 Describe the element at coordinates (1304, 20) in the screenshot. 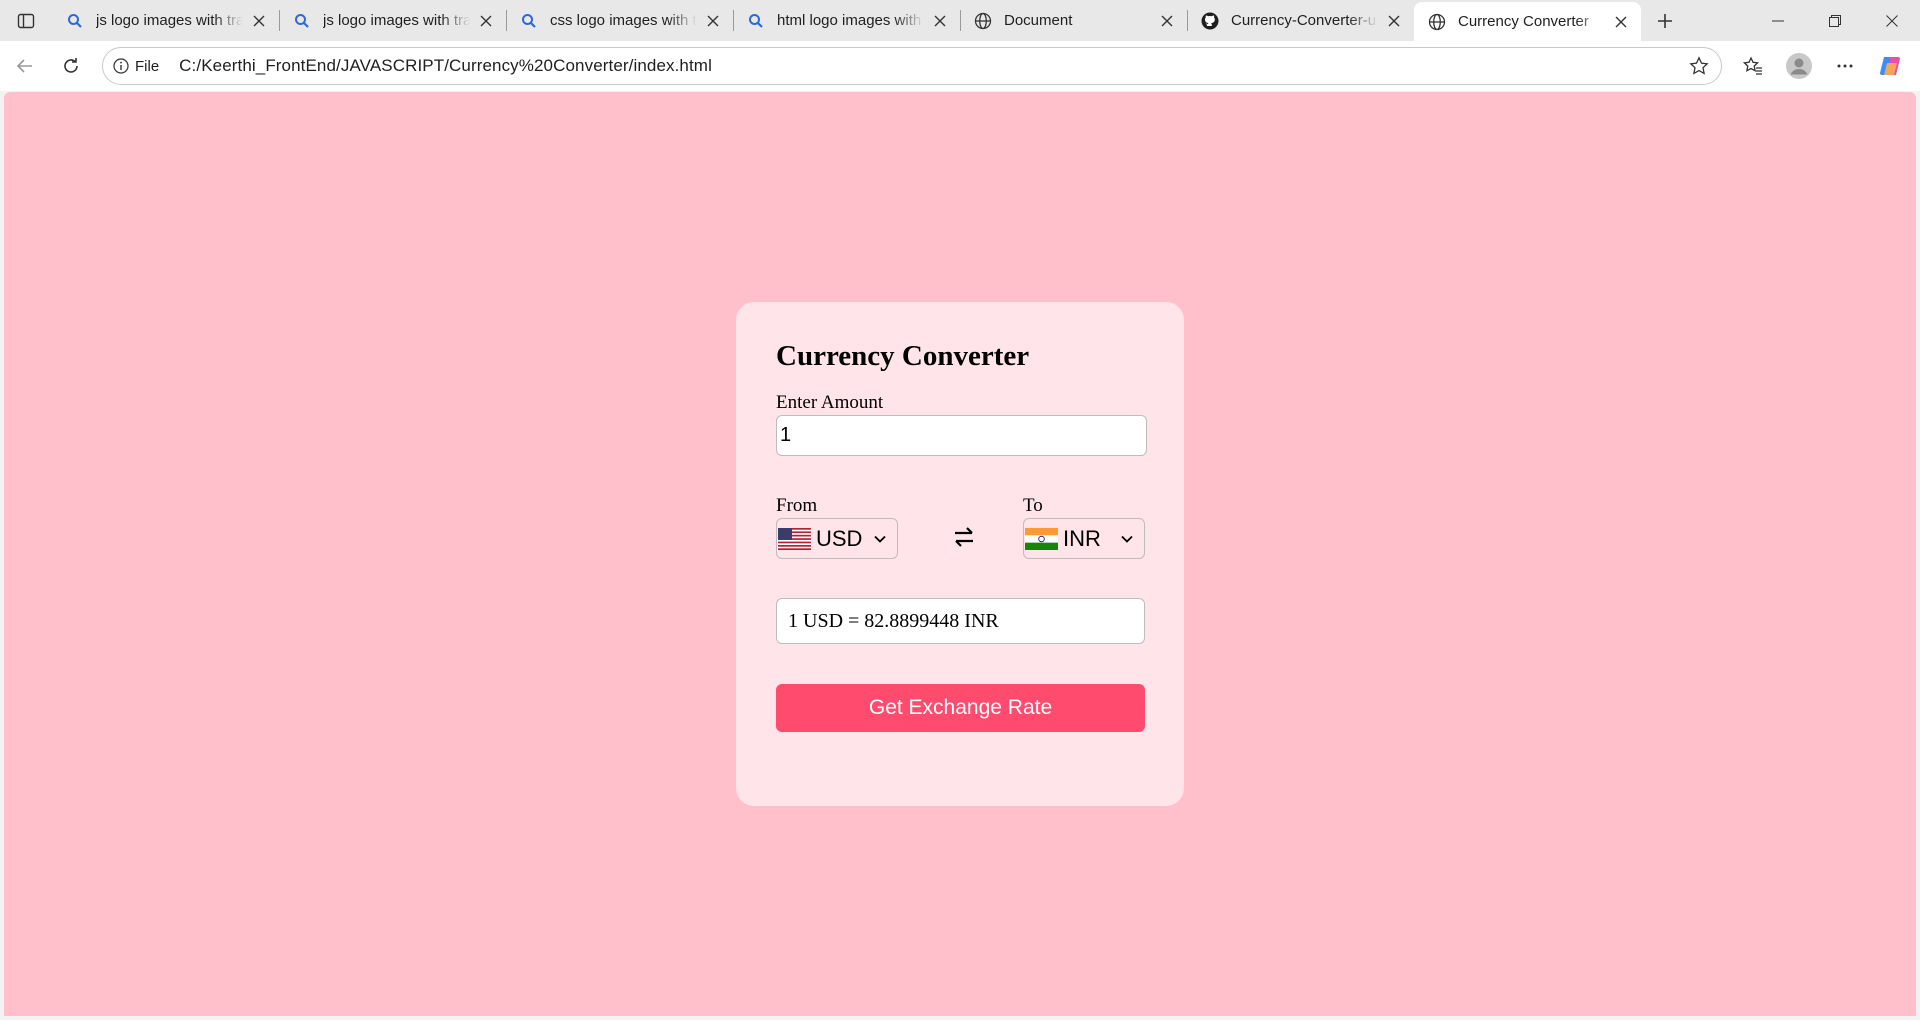

I see `tab-title: Currency-Converter-u` at that location.